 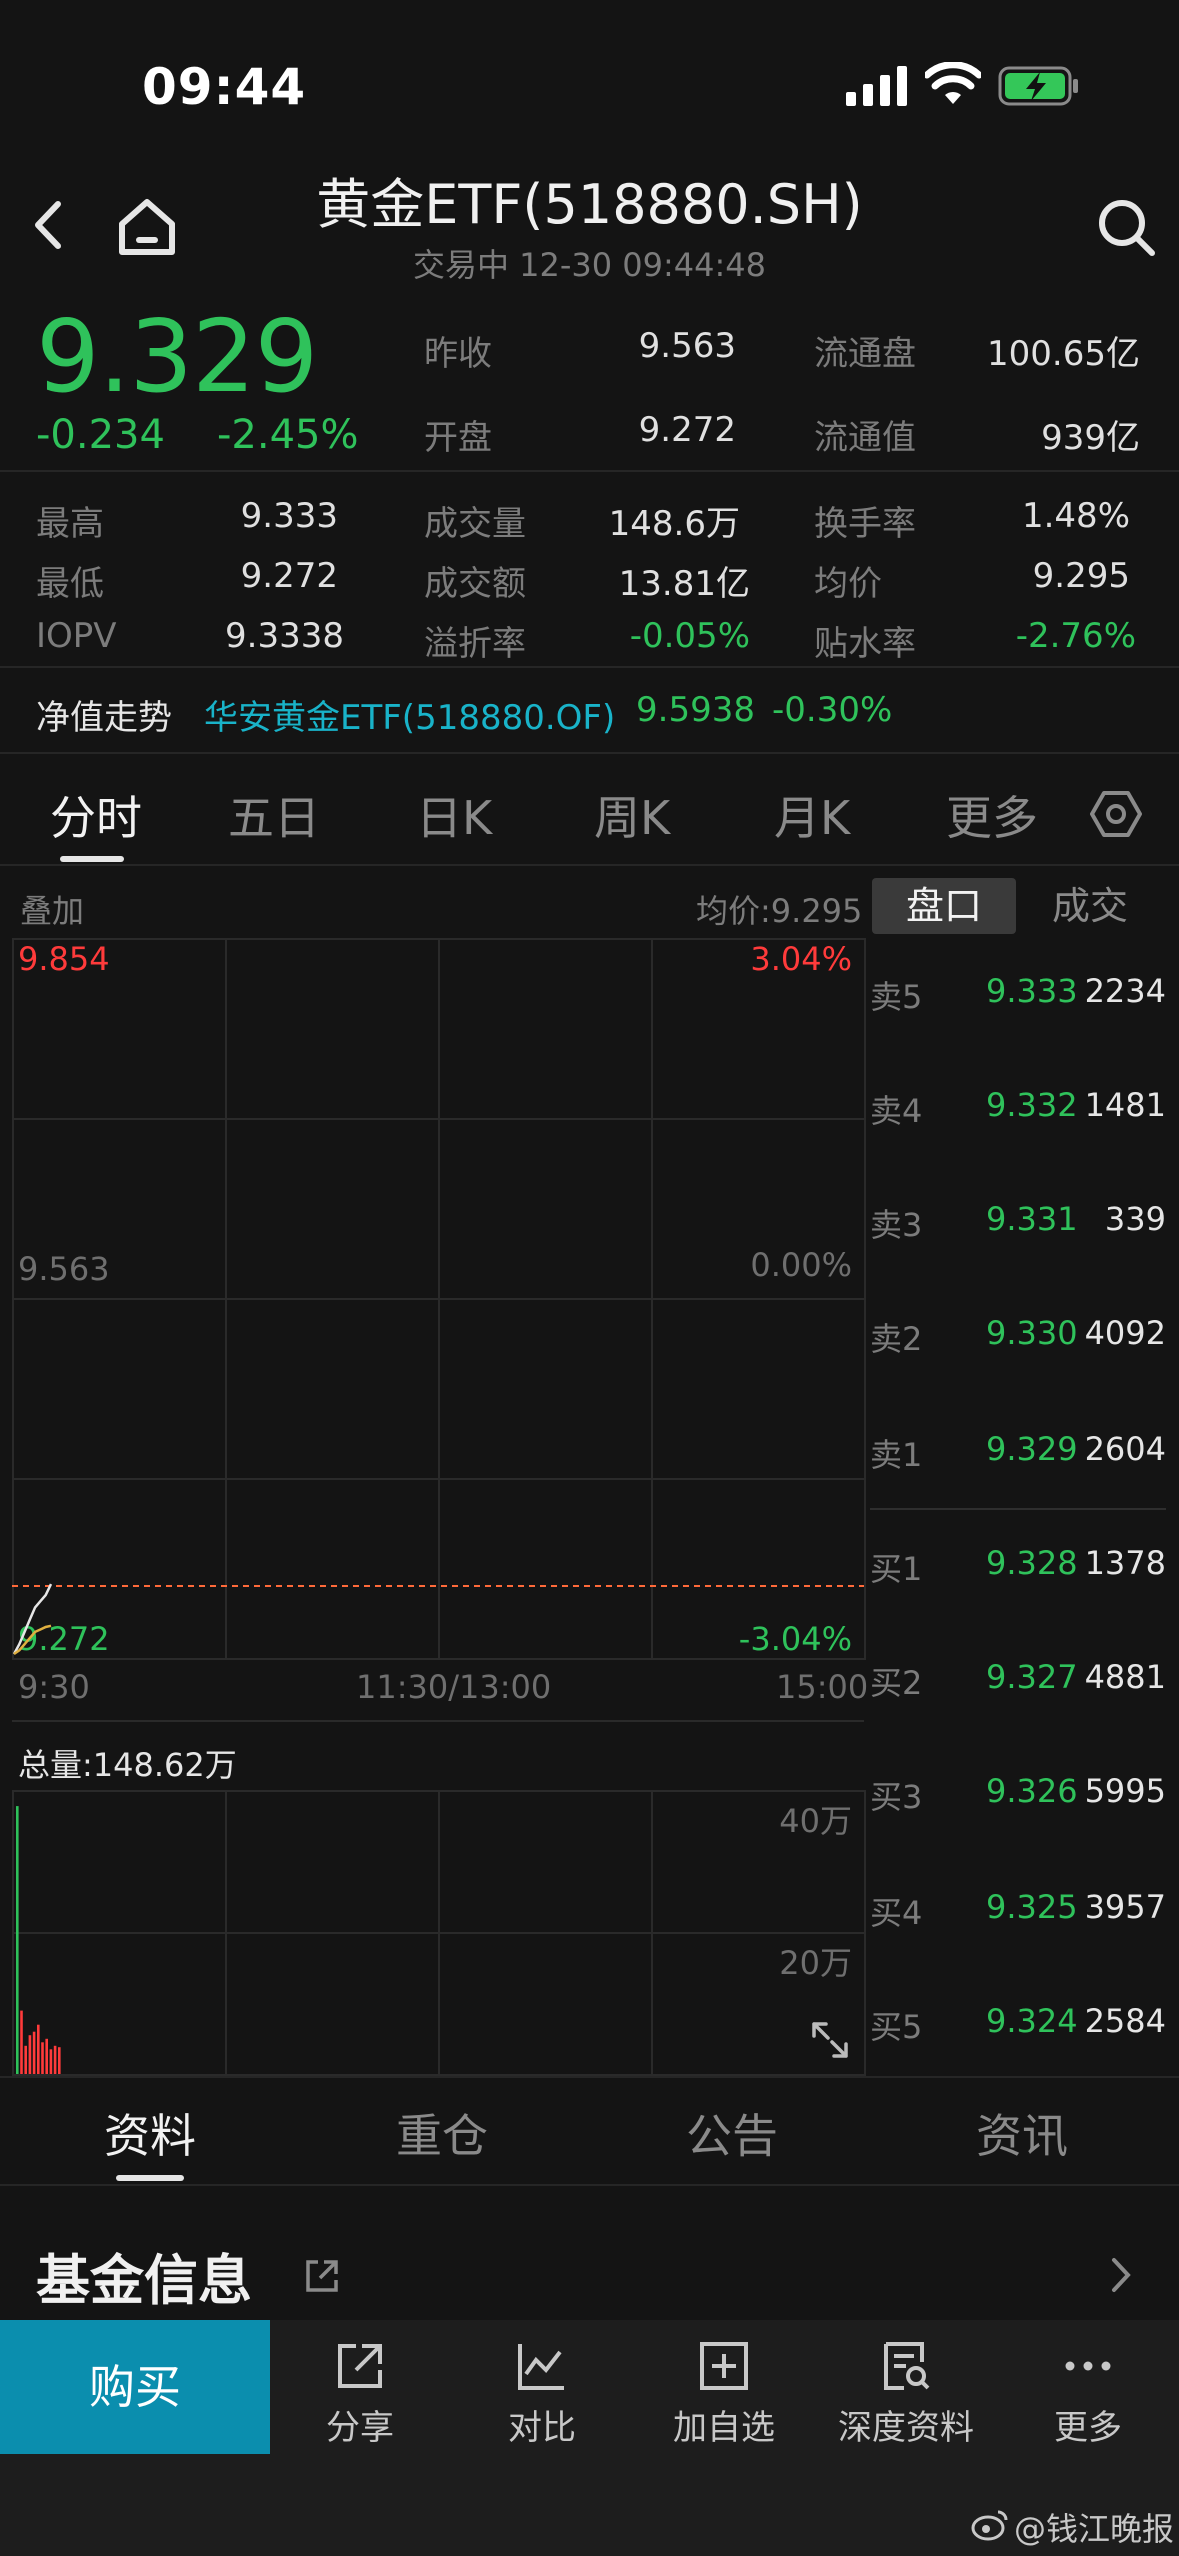 What do you see at coordinates (32, 1640) in the screenshot?
I see `avg-series-line` at bounding box center [32, 1640].